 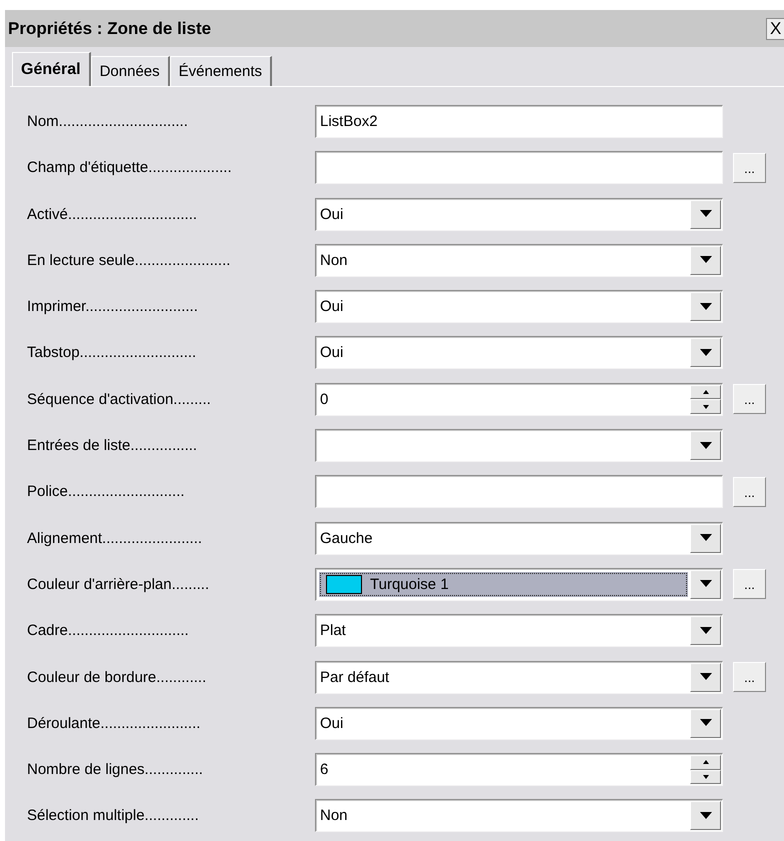 What do you see at coordinates (775, 29) in the screenshot?
I see `close-button: X` at bounding box center [775, 29].